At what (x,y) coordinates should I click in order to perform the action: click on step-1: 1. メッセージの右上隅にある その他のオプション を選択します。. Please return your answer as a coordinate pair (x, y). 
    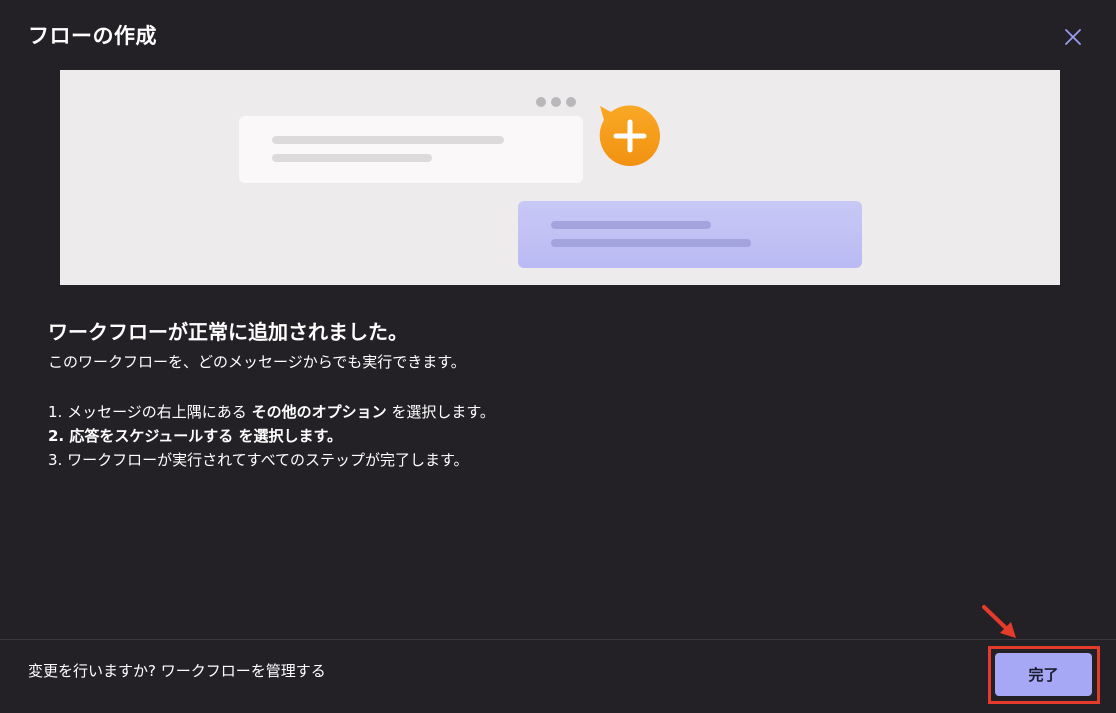
    Looking at the image, I should click on (548, 412).